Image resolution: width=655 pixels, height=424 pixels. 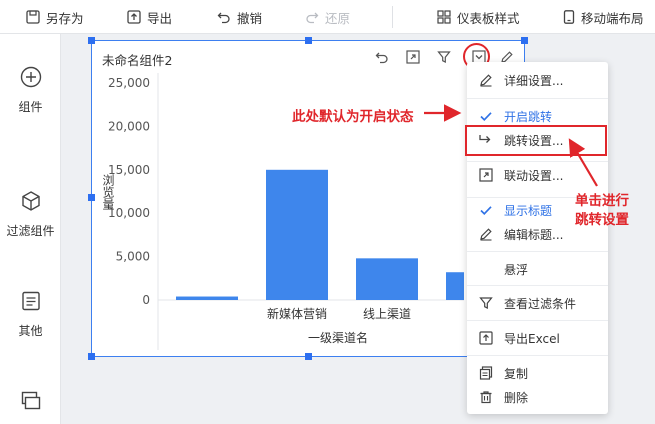 I want to click on annotation-arrows, so click(x=511, y=145).